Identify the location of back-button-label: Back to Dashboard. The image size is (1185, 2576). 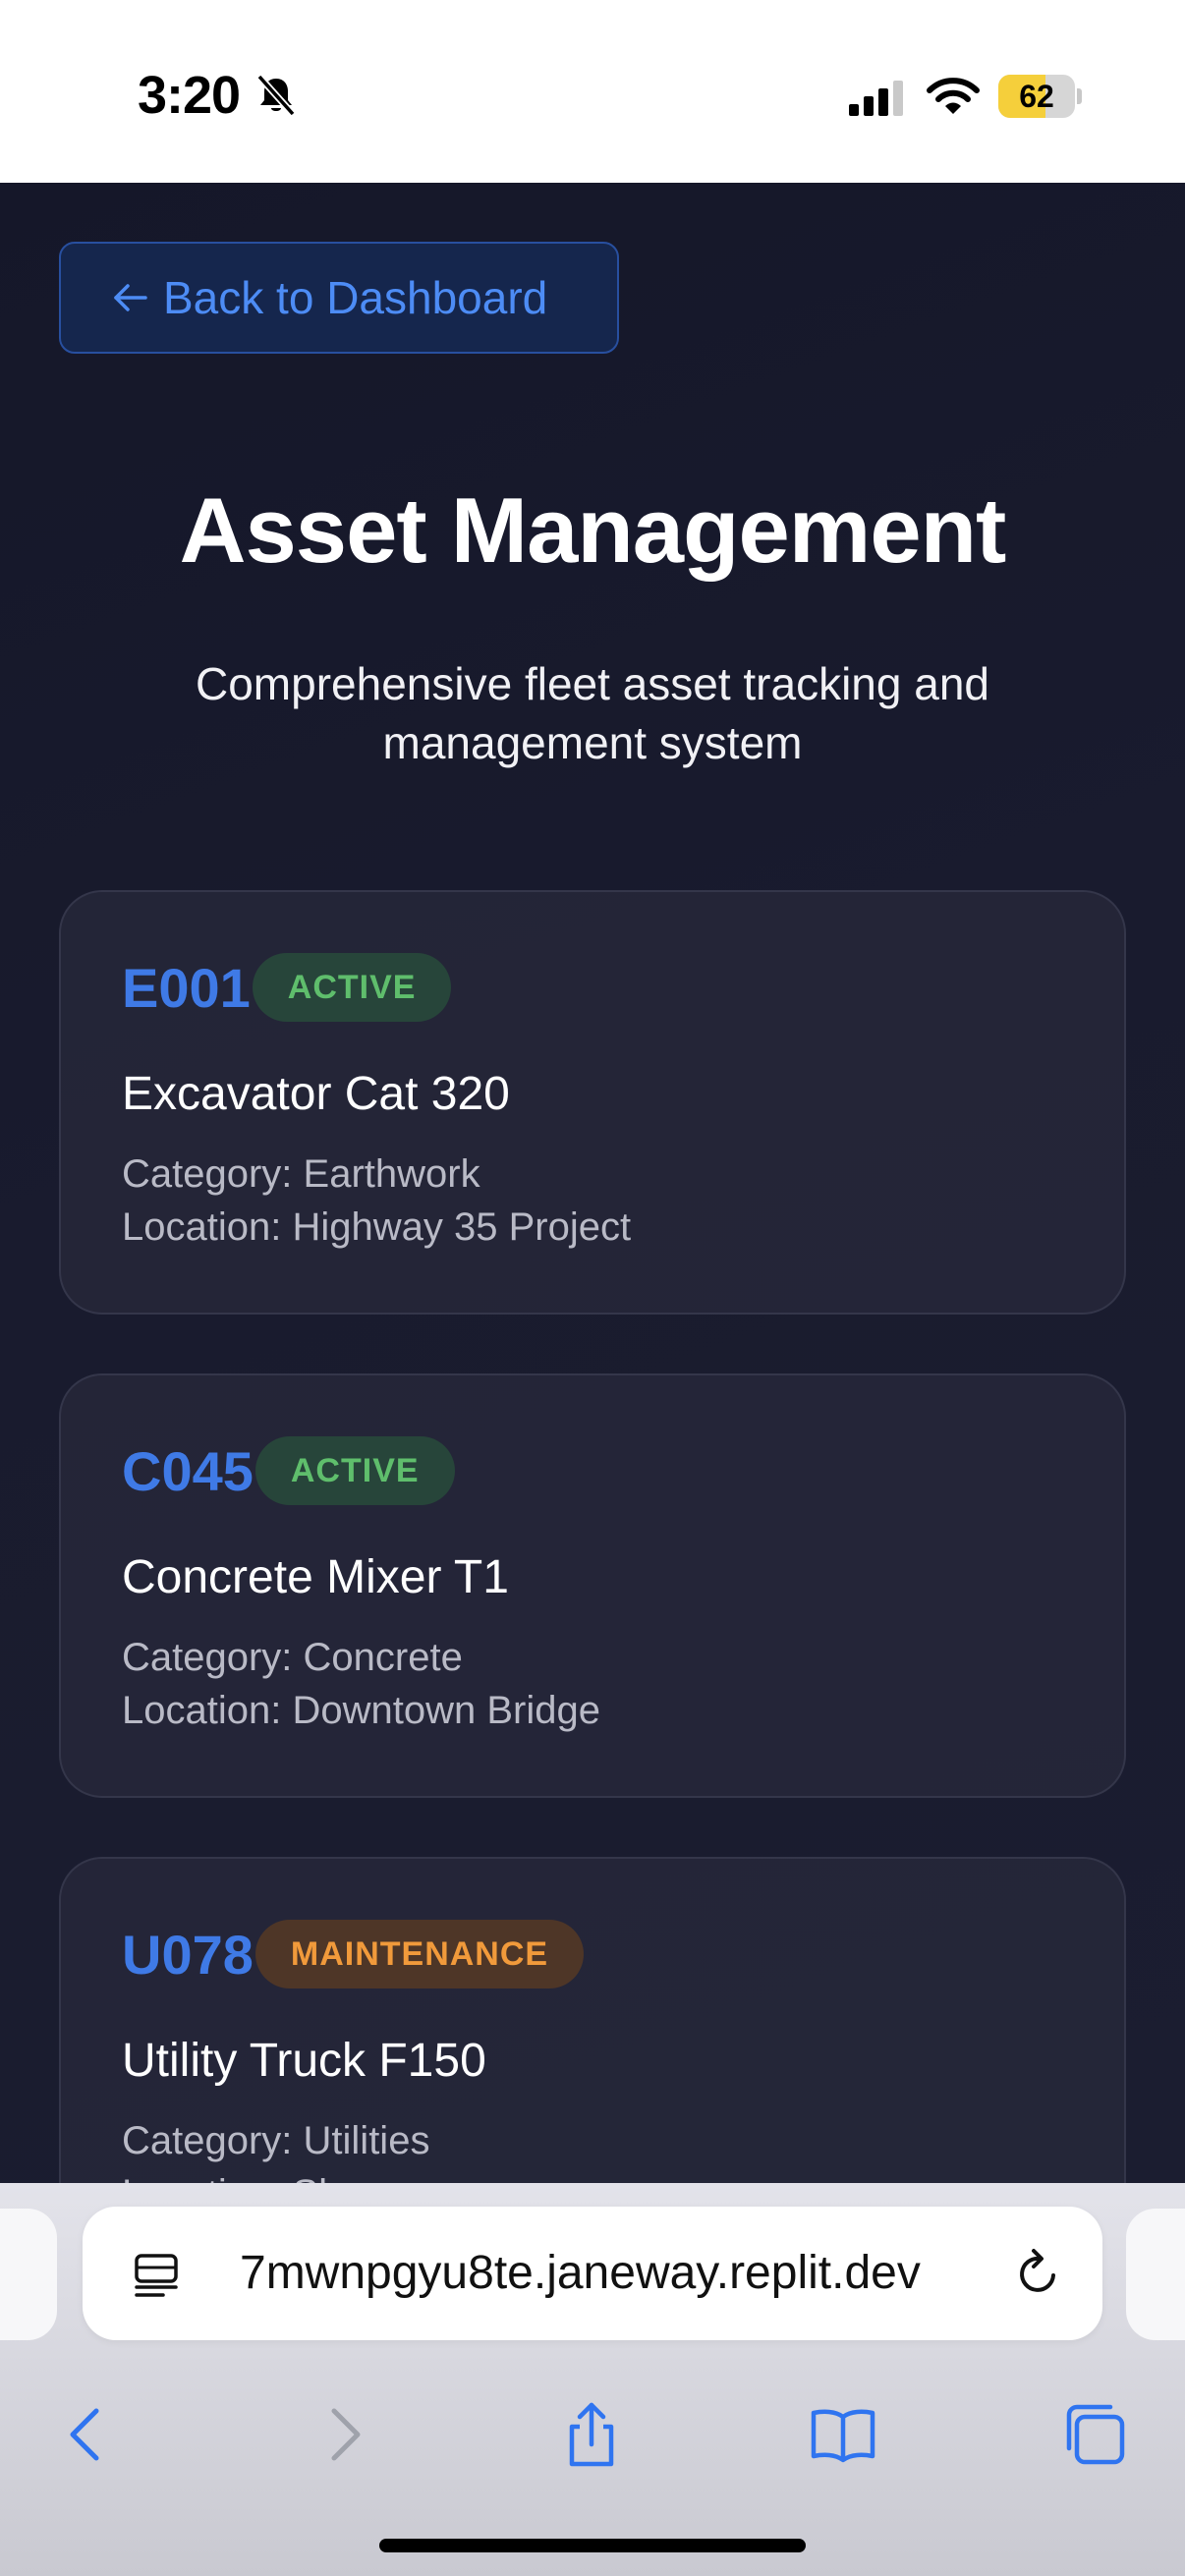
(355, 297).